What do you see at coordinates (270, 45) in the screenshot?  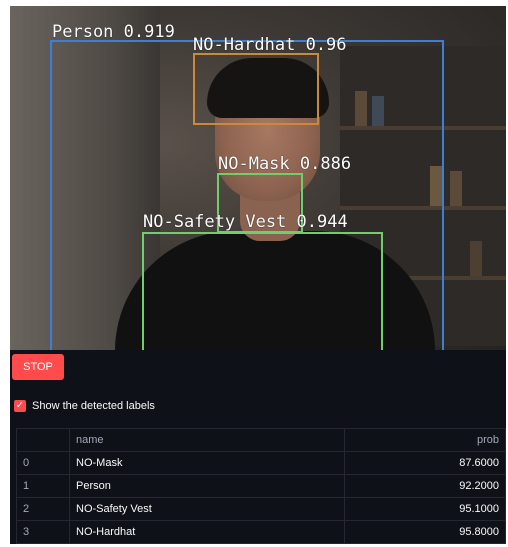 I see `no-hardhat-box-label: NO-Hardhat 0.96` at bounding box center [270, 45].